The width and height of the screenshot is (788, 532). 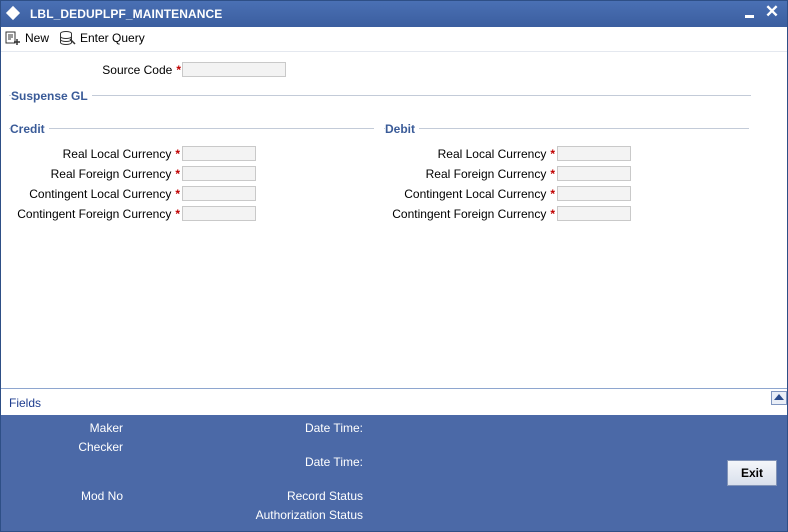 I want to click on debit-real-foreign-input, so click(x=594, y=173).